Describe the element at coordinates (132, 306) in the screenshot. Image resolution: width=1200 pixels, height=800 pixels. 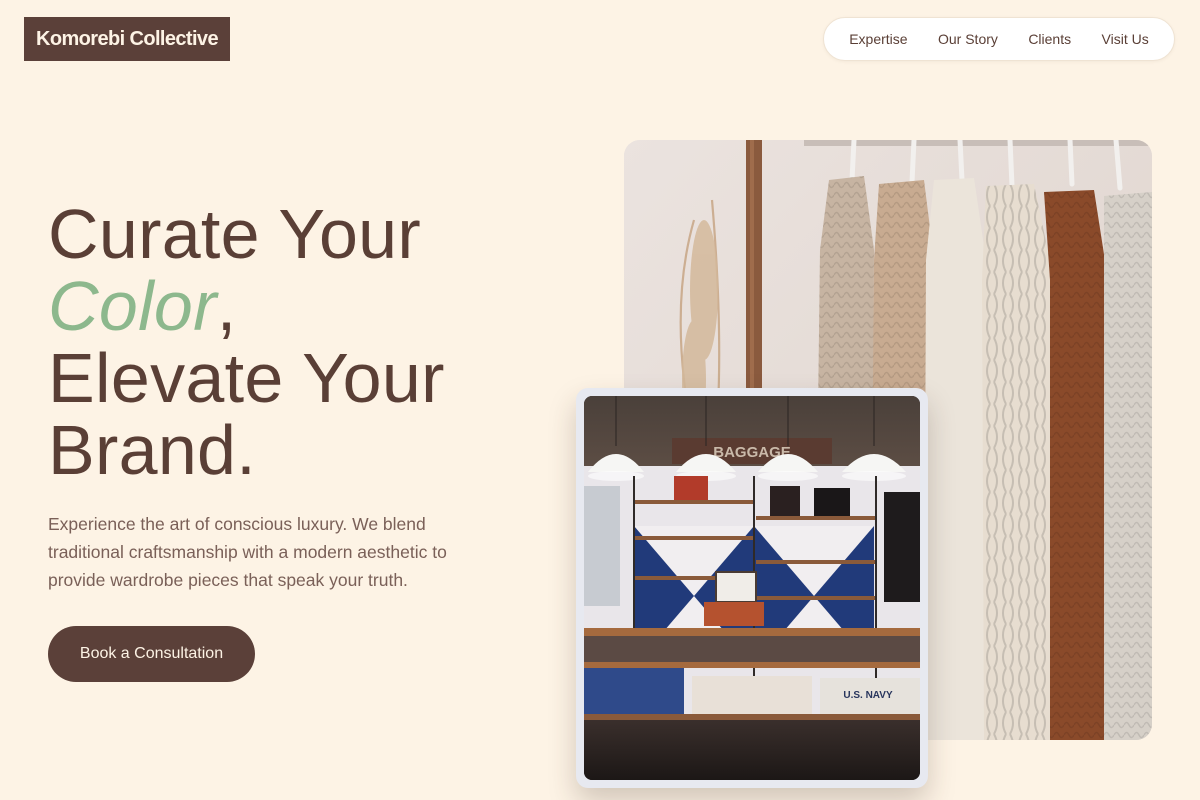
I see `headline-accent-word: Color` at that location.